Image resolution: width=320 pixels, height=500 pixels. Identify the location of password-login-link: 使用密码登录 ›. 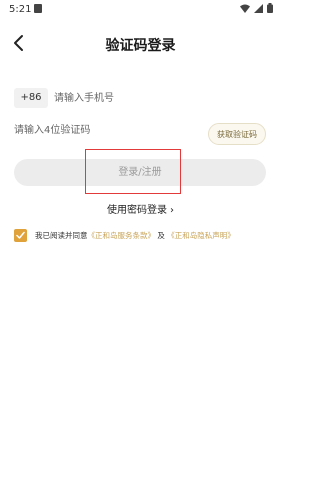
(140, 208).